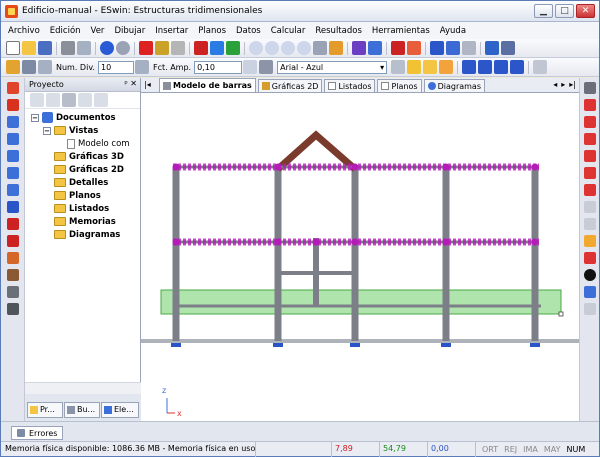 The image size is (600, 457). What do you see at coordinates (45, 48) in the screenshot?
I see `save-icon` at bounding box center [45, 48].